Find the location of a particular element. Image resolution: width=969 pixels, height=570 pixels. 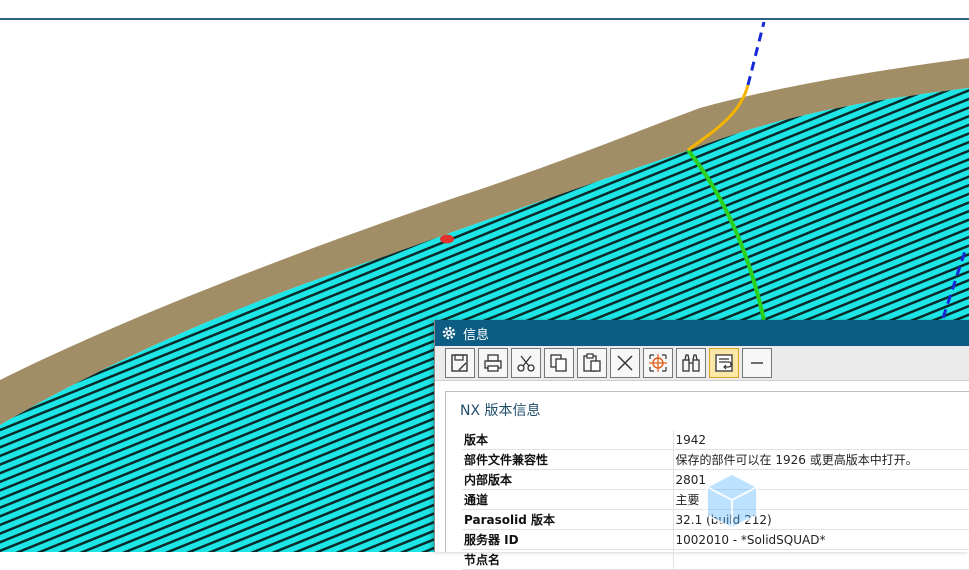

cube-logo-icon is located at coordinates (732, 501).